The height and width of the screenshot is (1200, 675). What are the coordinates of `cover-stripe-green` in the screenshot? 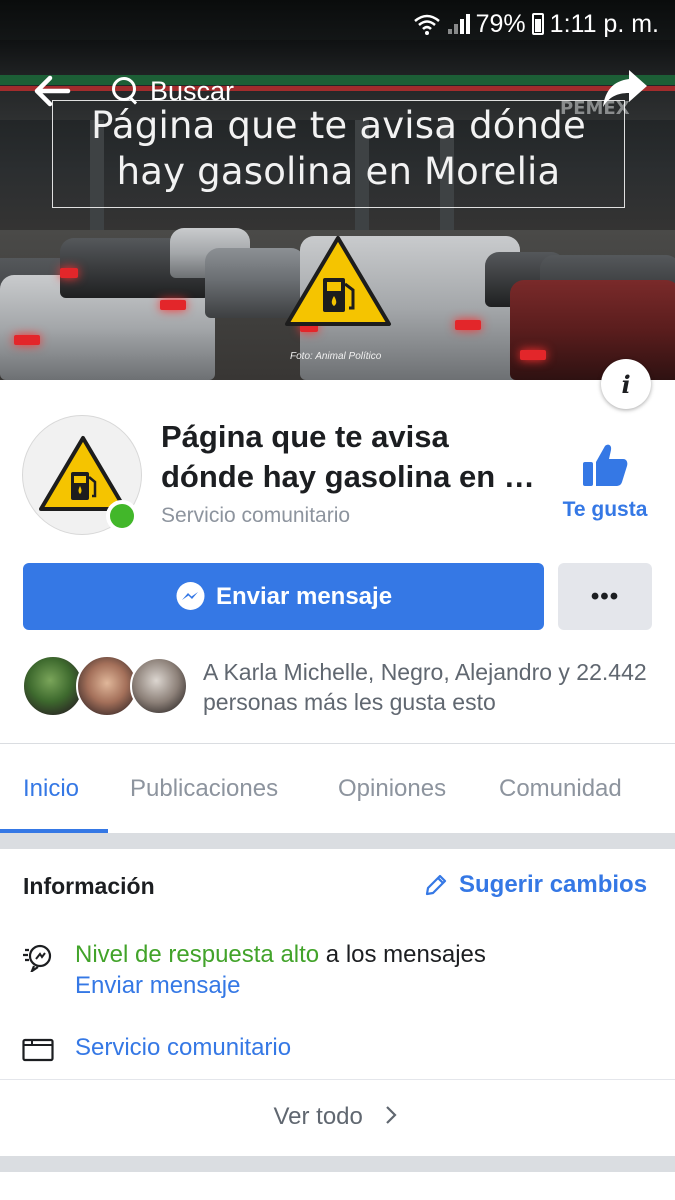 It's located at (337, 80).